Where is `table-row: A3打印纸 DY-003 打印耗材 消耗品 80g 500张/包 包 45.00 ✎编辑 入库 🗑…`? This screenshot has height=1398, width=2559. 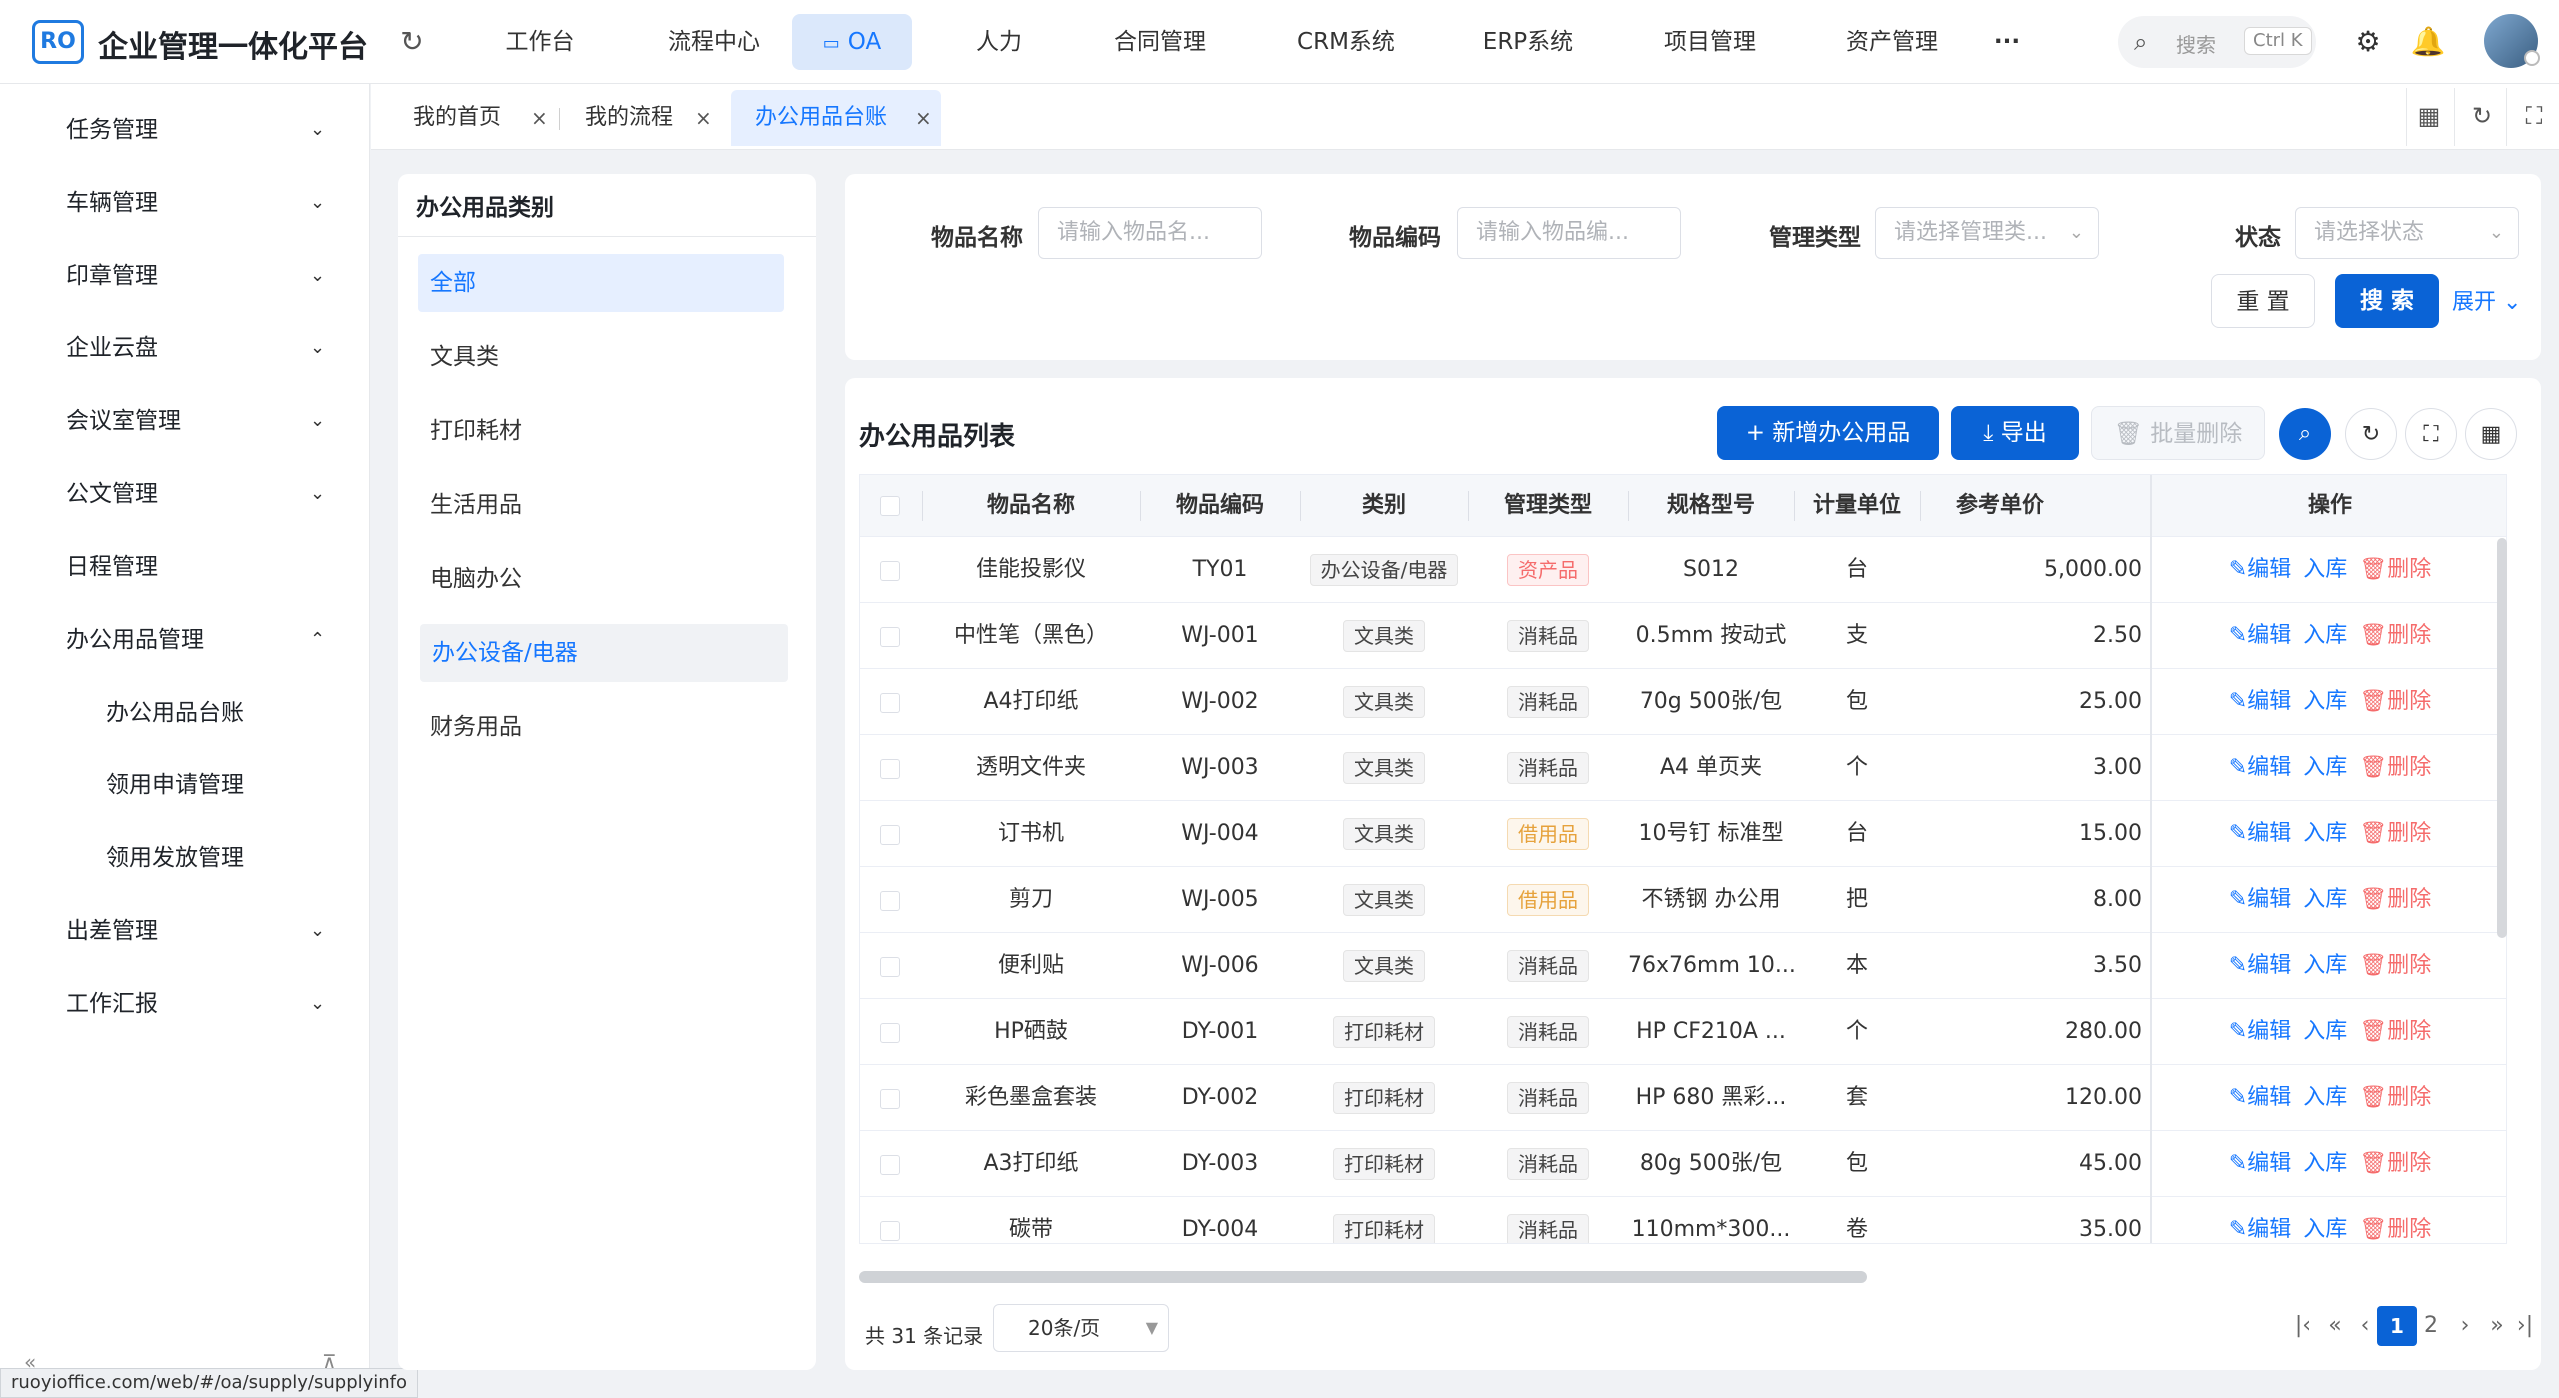 table-row: A3打印纸 DY-003 打印耗材 消耗品 80g 500张/包 包 45.00 ✎编辑 入库 🗑… is located at coordinates (1683, 1164).